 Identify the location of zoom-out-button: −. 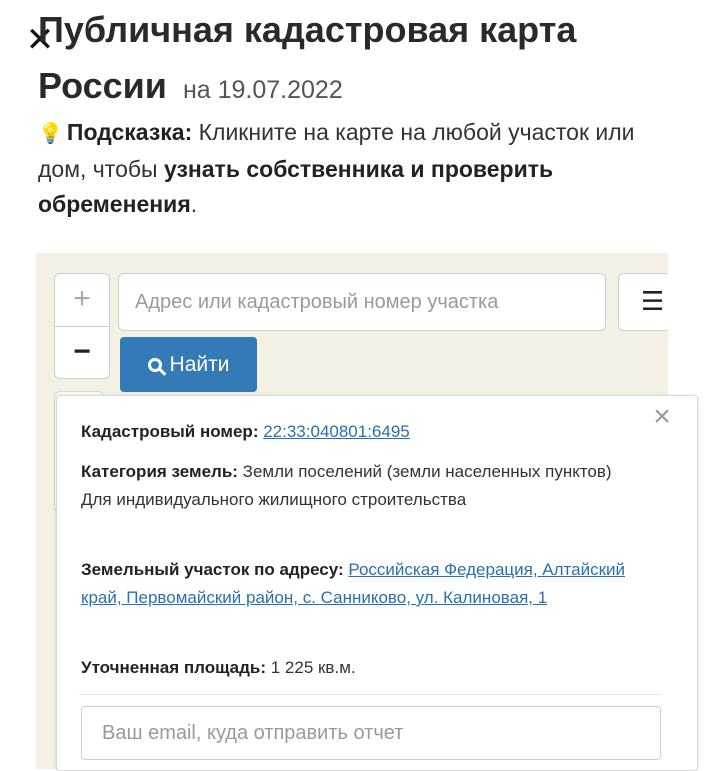
(82, 353).